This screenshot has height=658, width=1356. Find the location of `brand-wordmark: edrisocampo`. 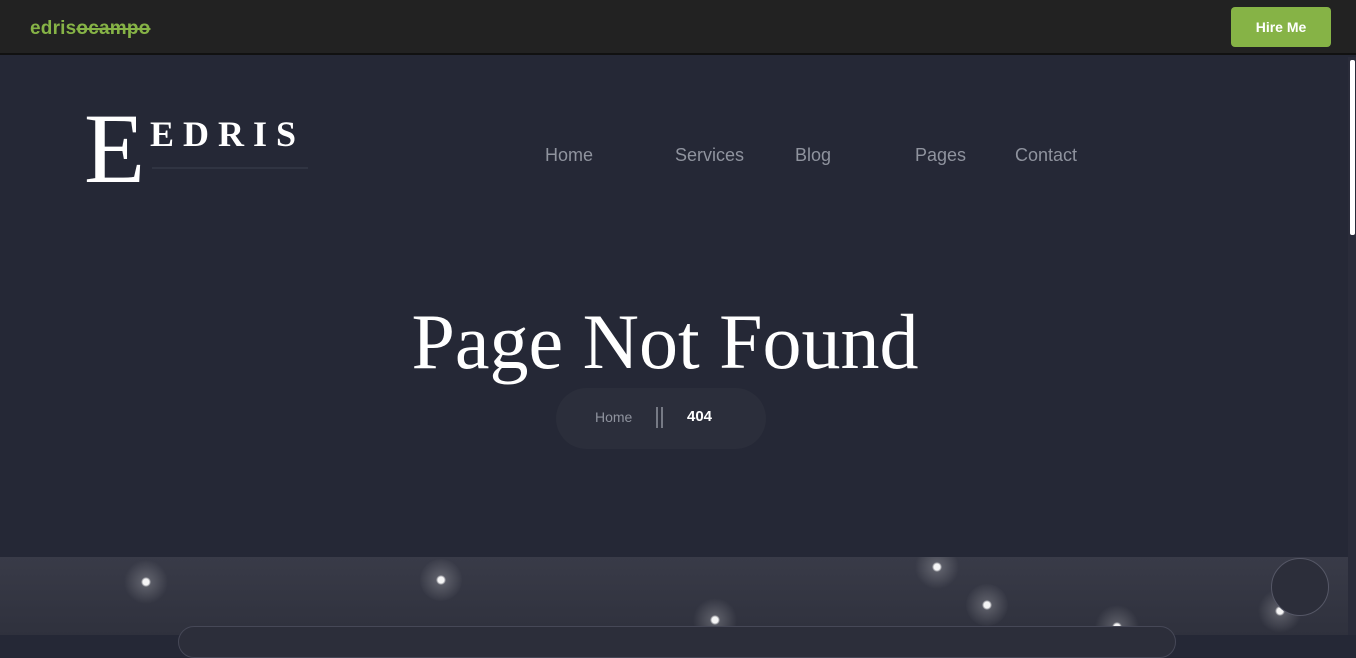

brand-wordmark: edrisocampo is located at coordinates (90, 29).